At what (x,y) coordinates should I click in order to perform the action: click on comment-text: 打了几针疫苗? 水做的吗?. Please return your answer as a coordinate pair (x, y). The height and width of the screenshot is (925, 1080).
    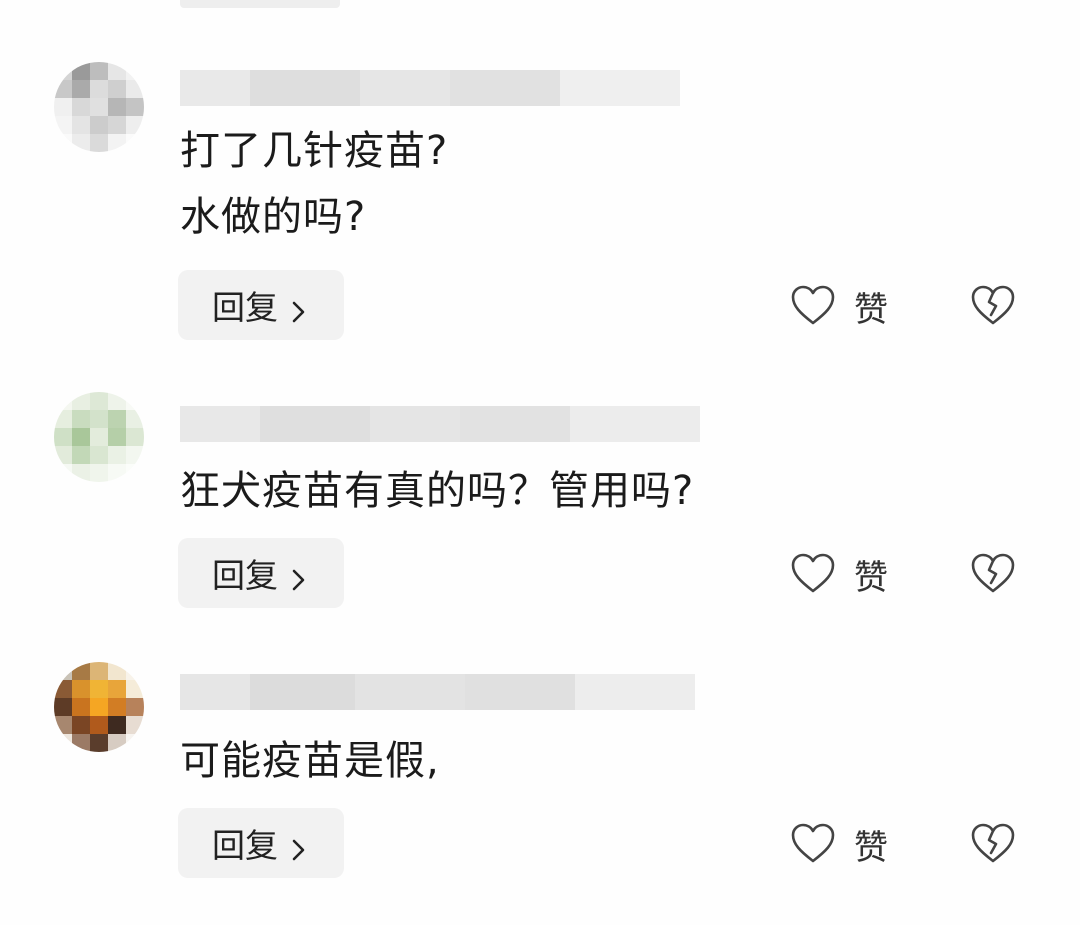
    Looking at the image, I should click on (314, 184).